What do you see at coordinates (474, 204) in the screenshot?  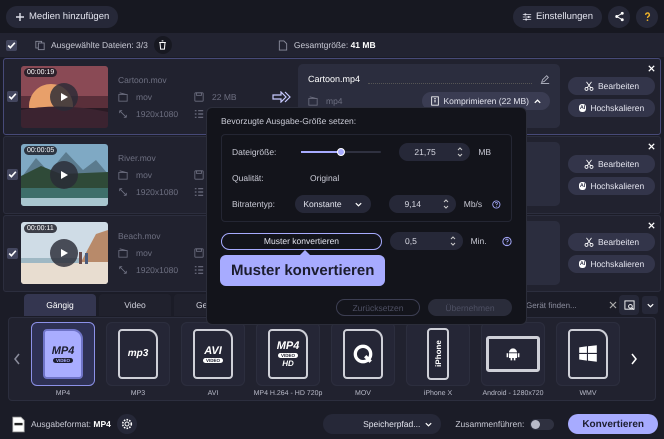 I see `bitrate-unit: Mb/s` at bounding box center [474, 204].